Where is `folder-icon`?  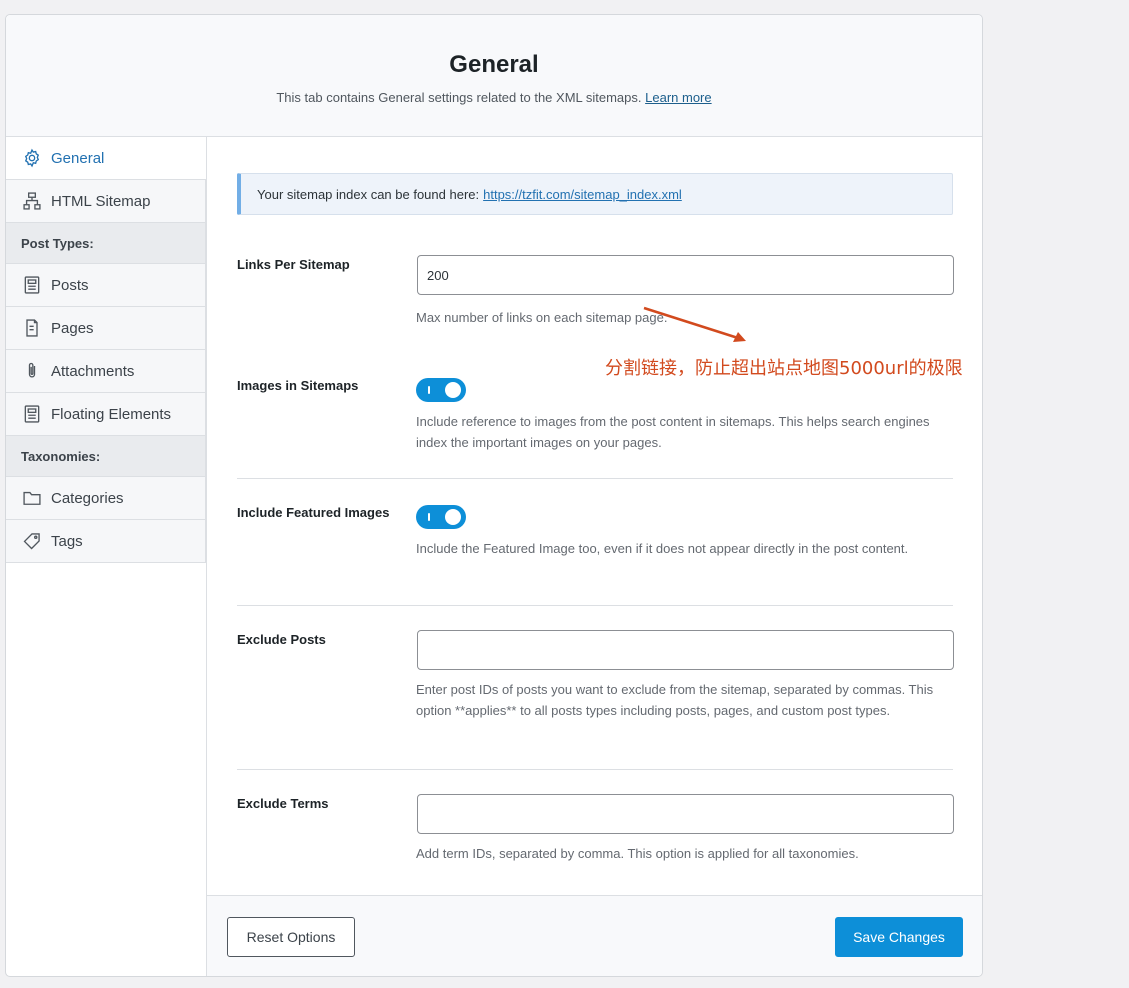
folder-icon is located at coordinates (32, 498).